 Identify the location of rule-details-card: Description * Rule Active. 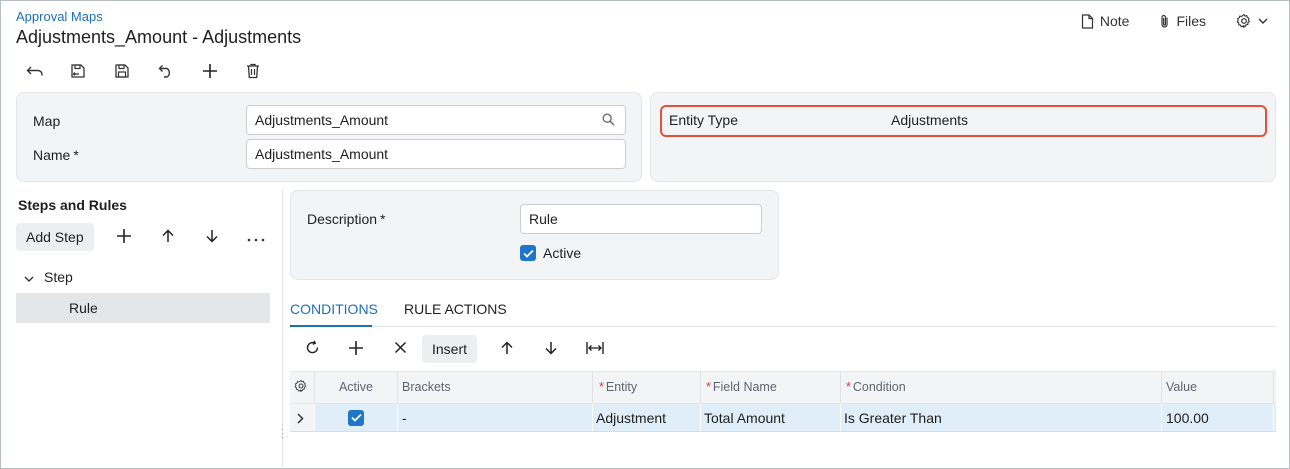
(534, 235).